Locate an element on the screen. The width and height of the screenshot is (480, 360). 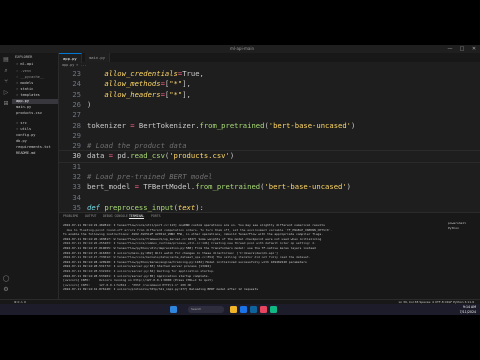
browser-icon is located at coordinates (243, 309).